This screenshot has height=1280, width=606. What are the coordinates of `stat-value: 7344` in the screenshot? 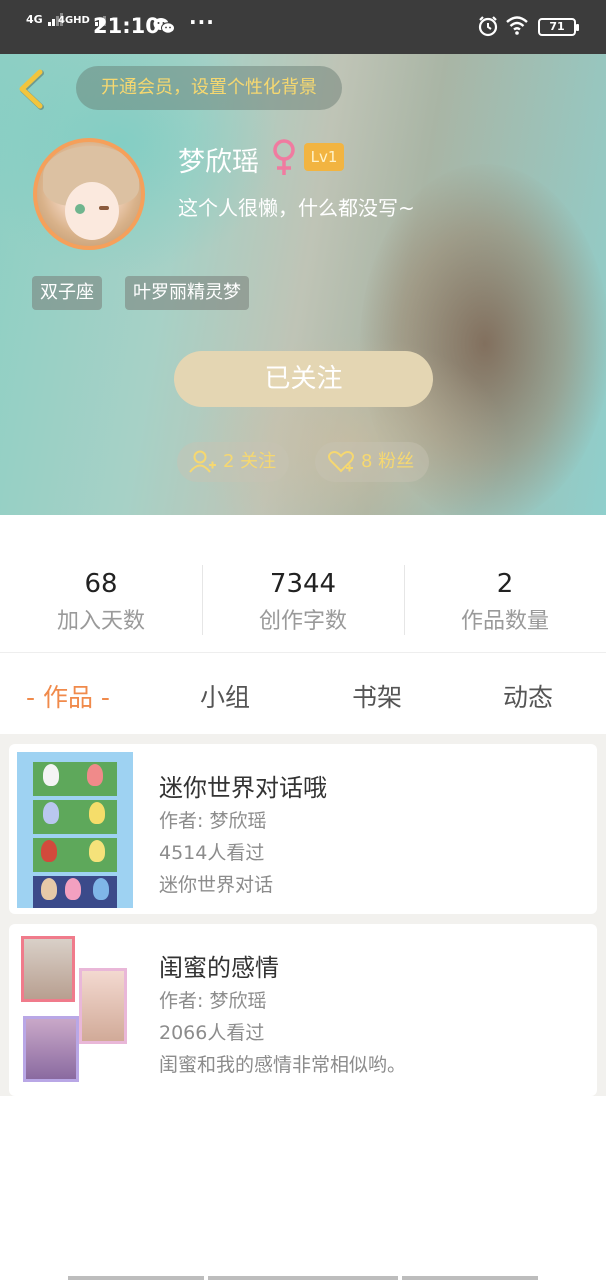 It's located at (303, 584).